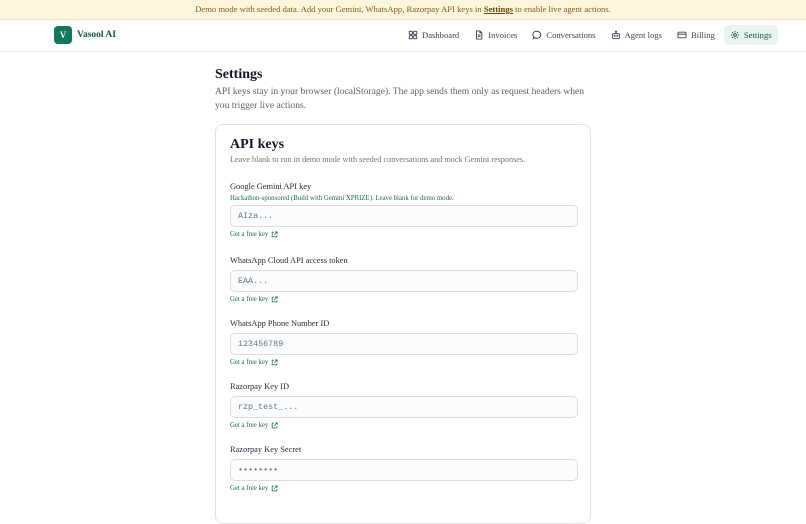 This screenshot has width=806, height=524. I want to click on bot-icon, so click(615, 34).